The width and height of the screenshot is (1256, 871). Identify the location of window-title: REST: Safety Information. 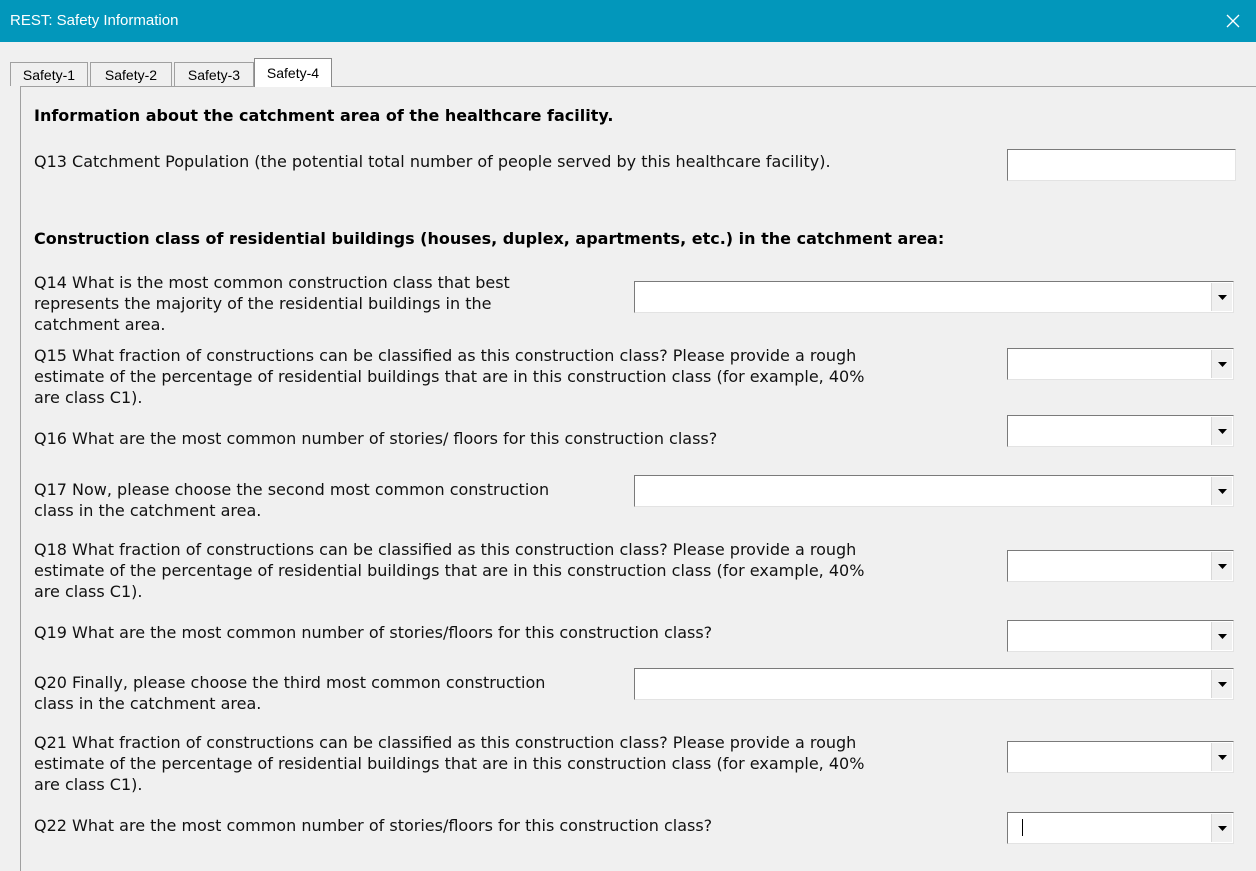
(94, 20).